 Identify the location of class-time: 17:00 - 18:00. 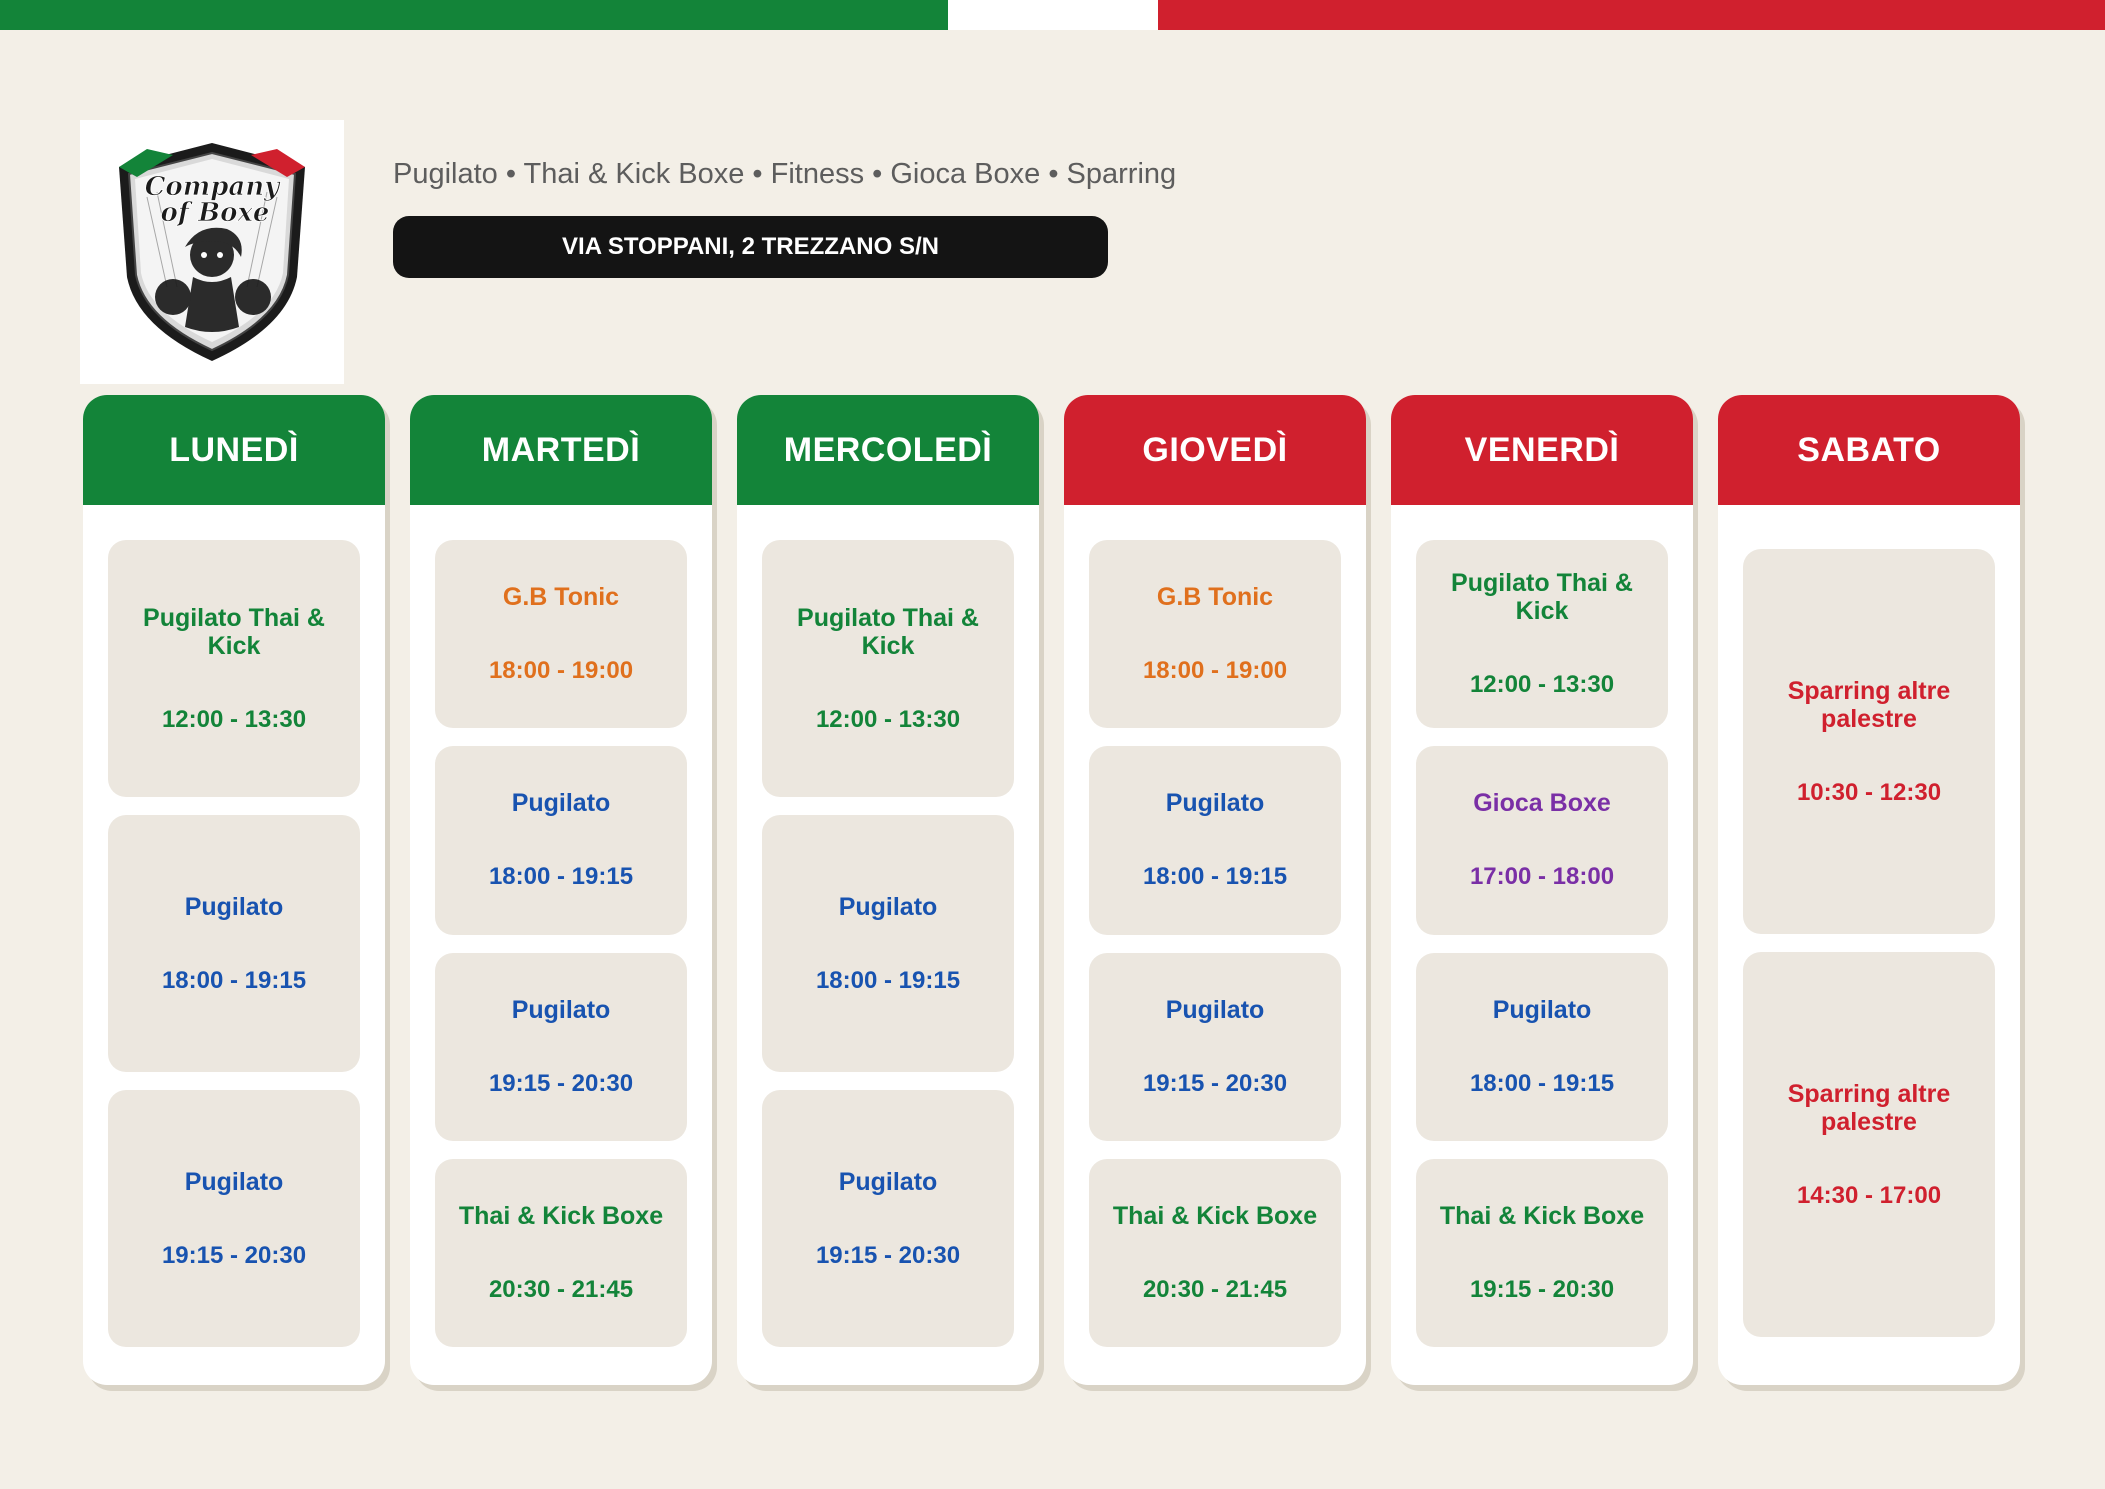
(1542, 877).